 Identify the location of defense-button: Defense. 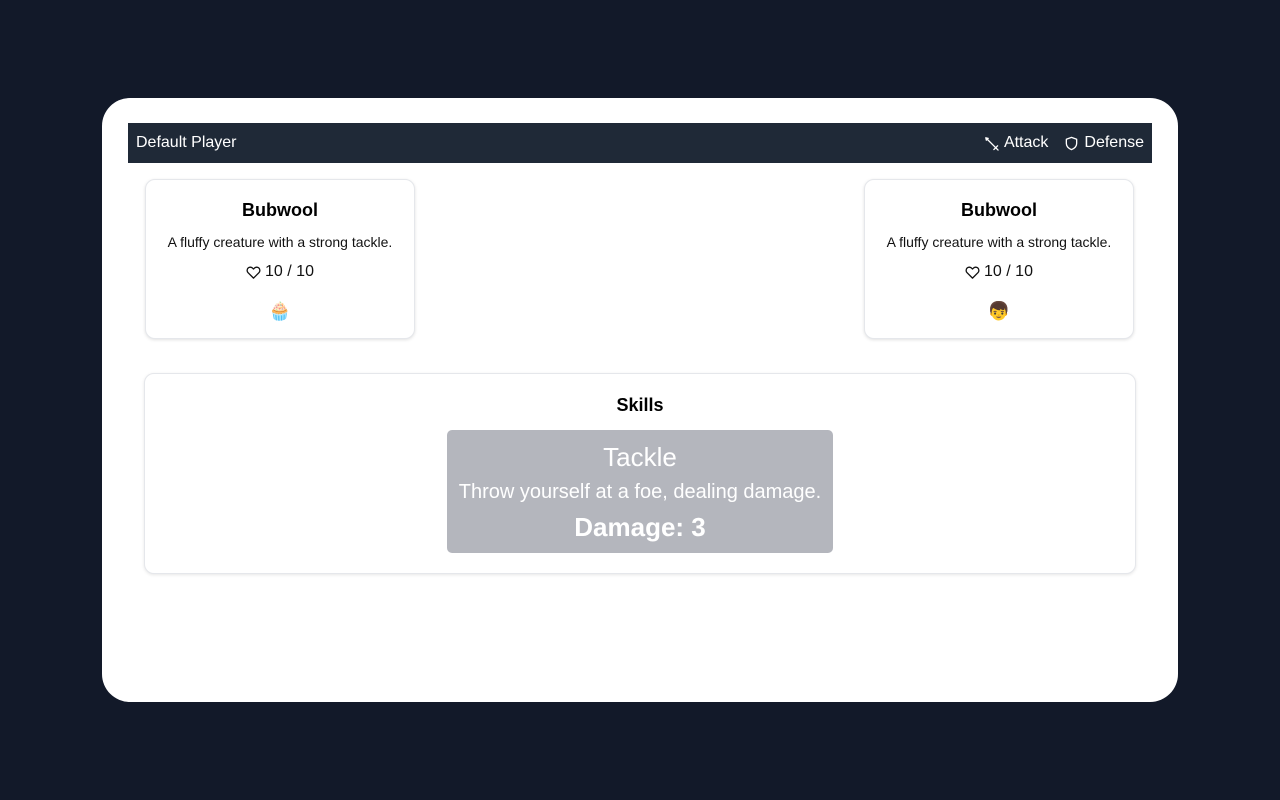
(1104, 143).